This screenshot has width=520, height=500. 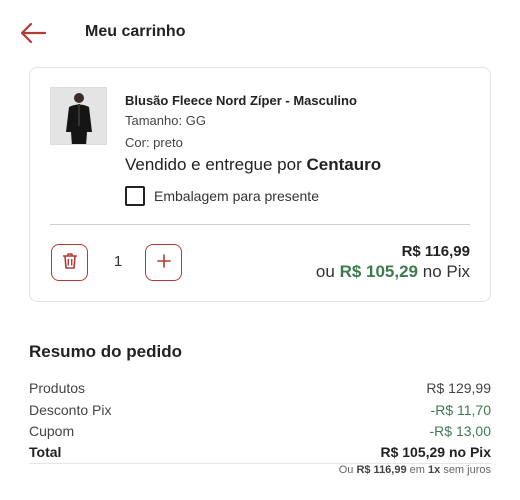 I want to click on summary-label: Cupom, so click(x=52, y=431).